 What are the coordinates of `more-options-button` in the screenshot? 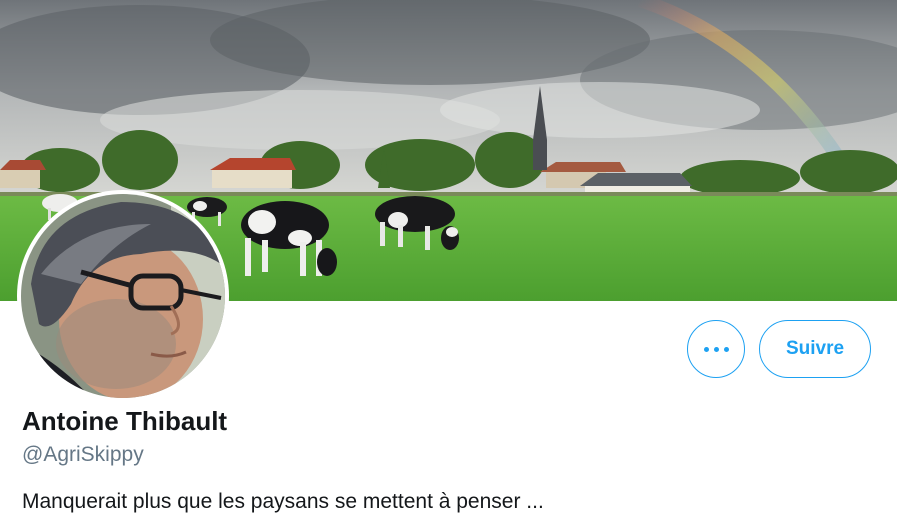 It's located at (716, 349).